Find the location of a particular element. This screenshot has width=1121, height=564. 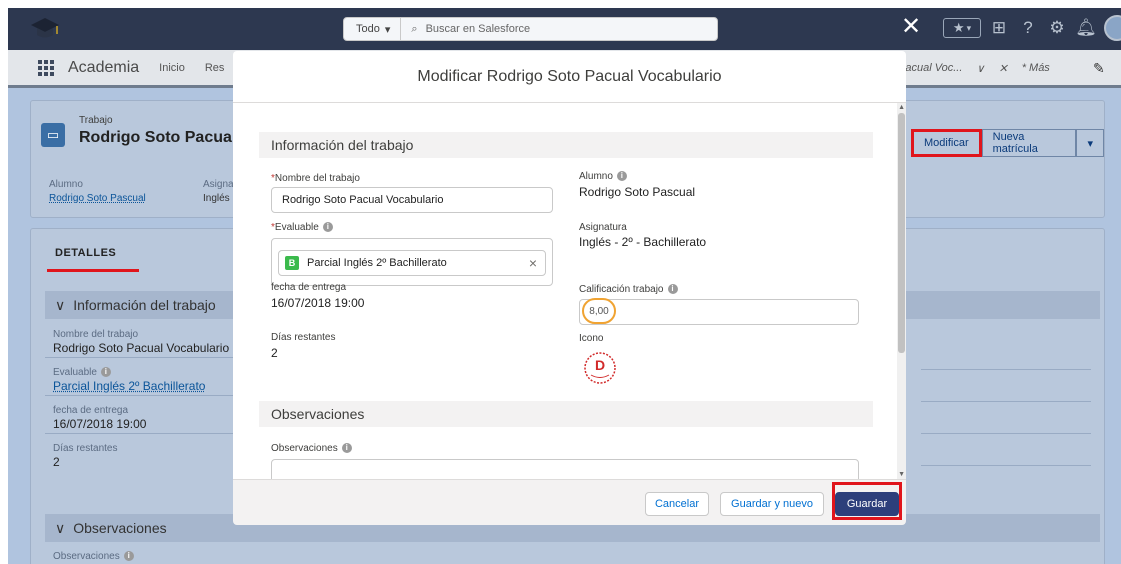

field-label: Días restantes is located at coordinates (85, 448).